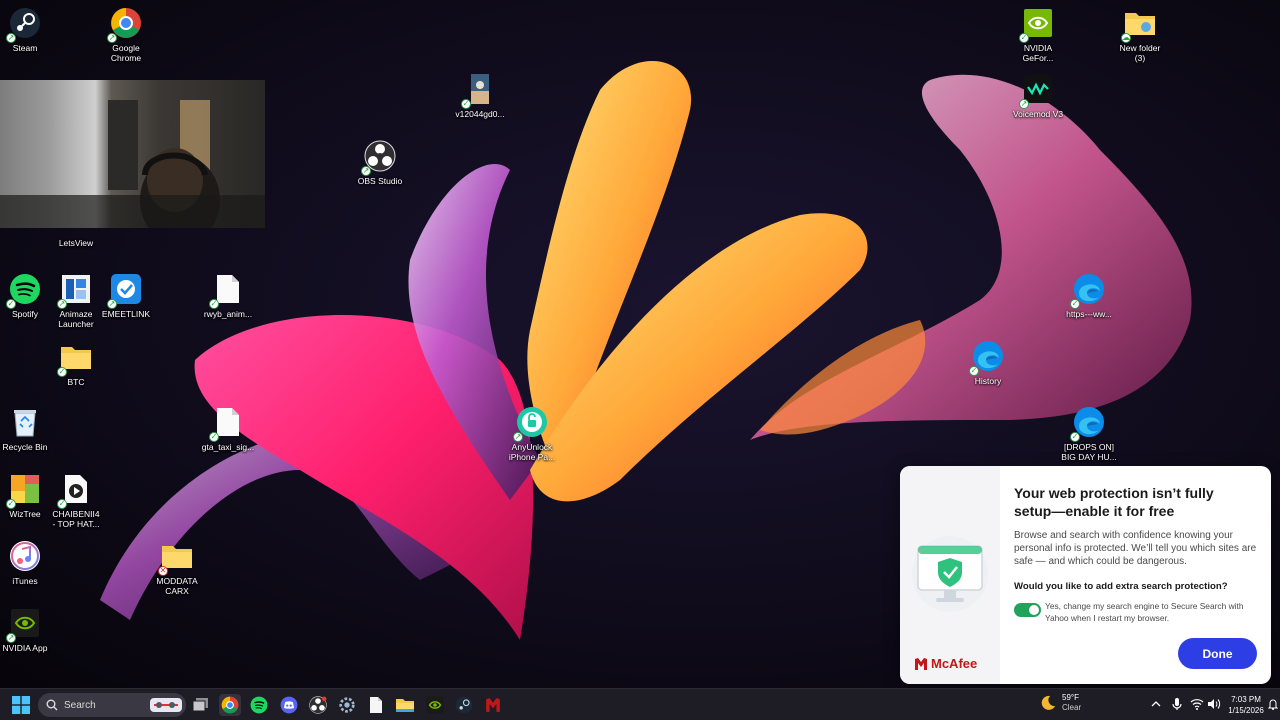 Image resolution: width=1280 pixels, height=720 pixels. I want to click on desktop-icon-moddata-carx: ✕ MODDATA CARX, so click(177, 567).